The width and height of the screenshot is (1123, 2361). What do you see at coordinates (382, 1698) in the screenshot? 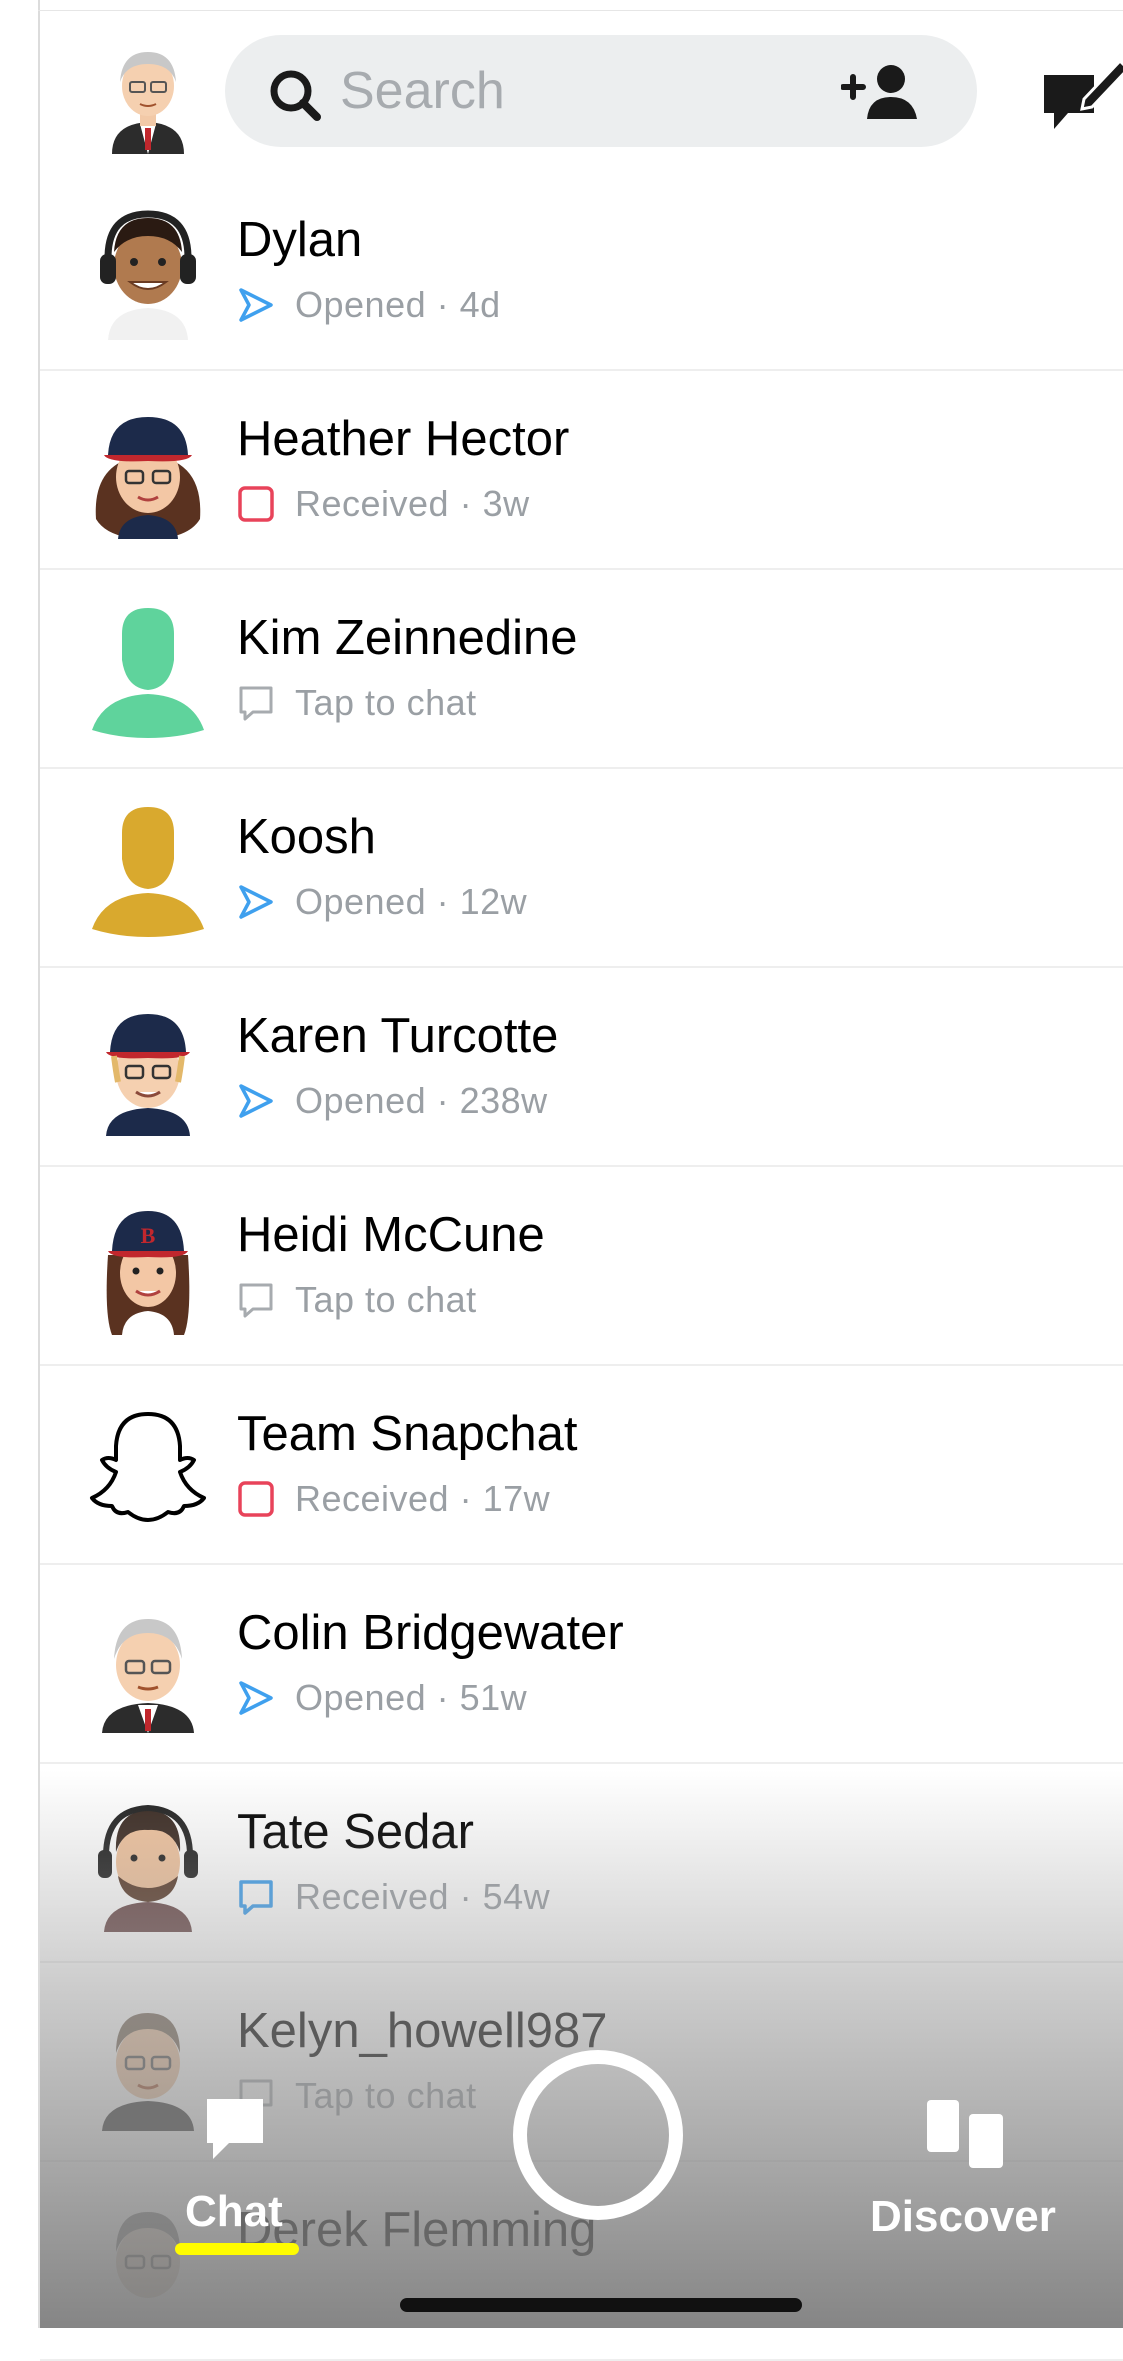
I see `chat-status: Opened · 51w` at bounding box center [382, 1698].